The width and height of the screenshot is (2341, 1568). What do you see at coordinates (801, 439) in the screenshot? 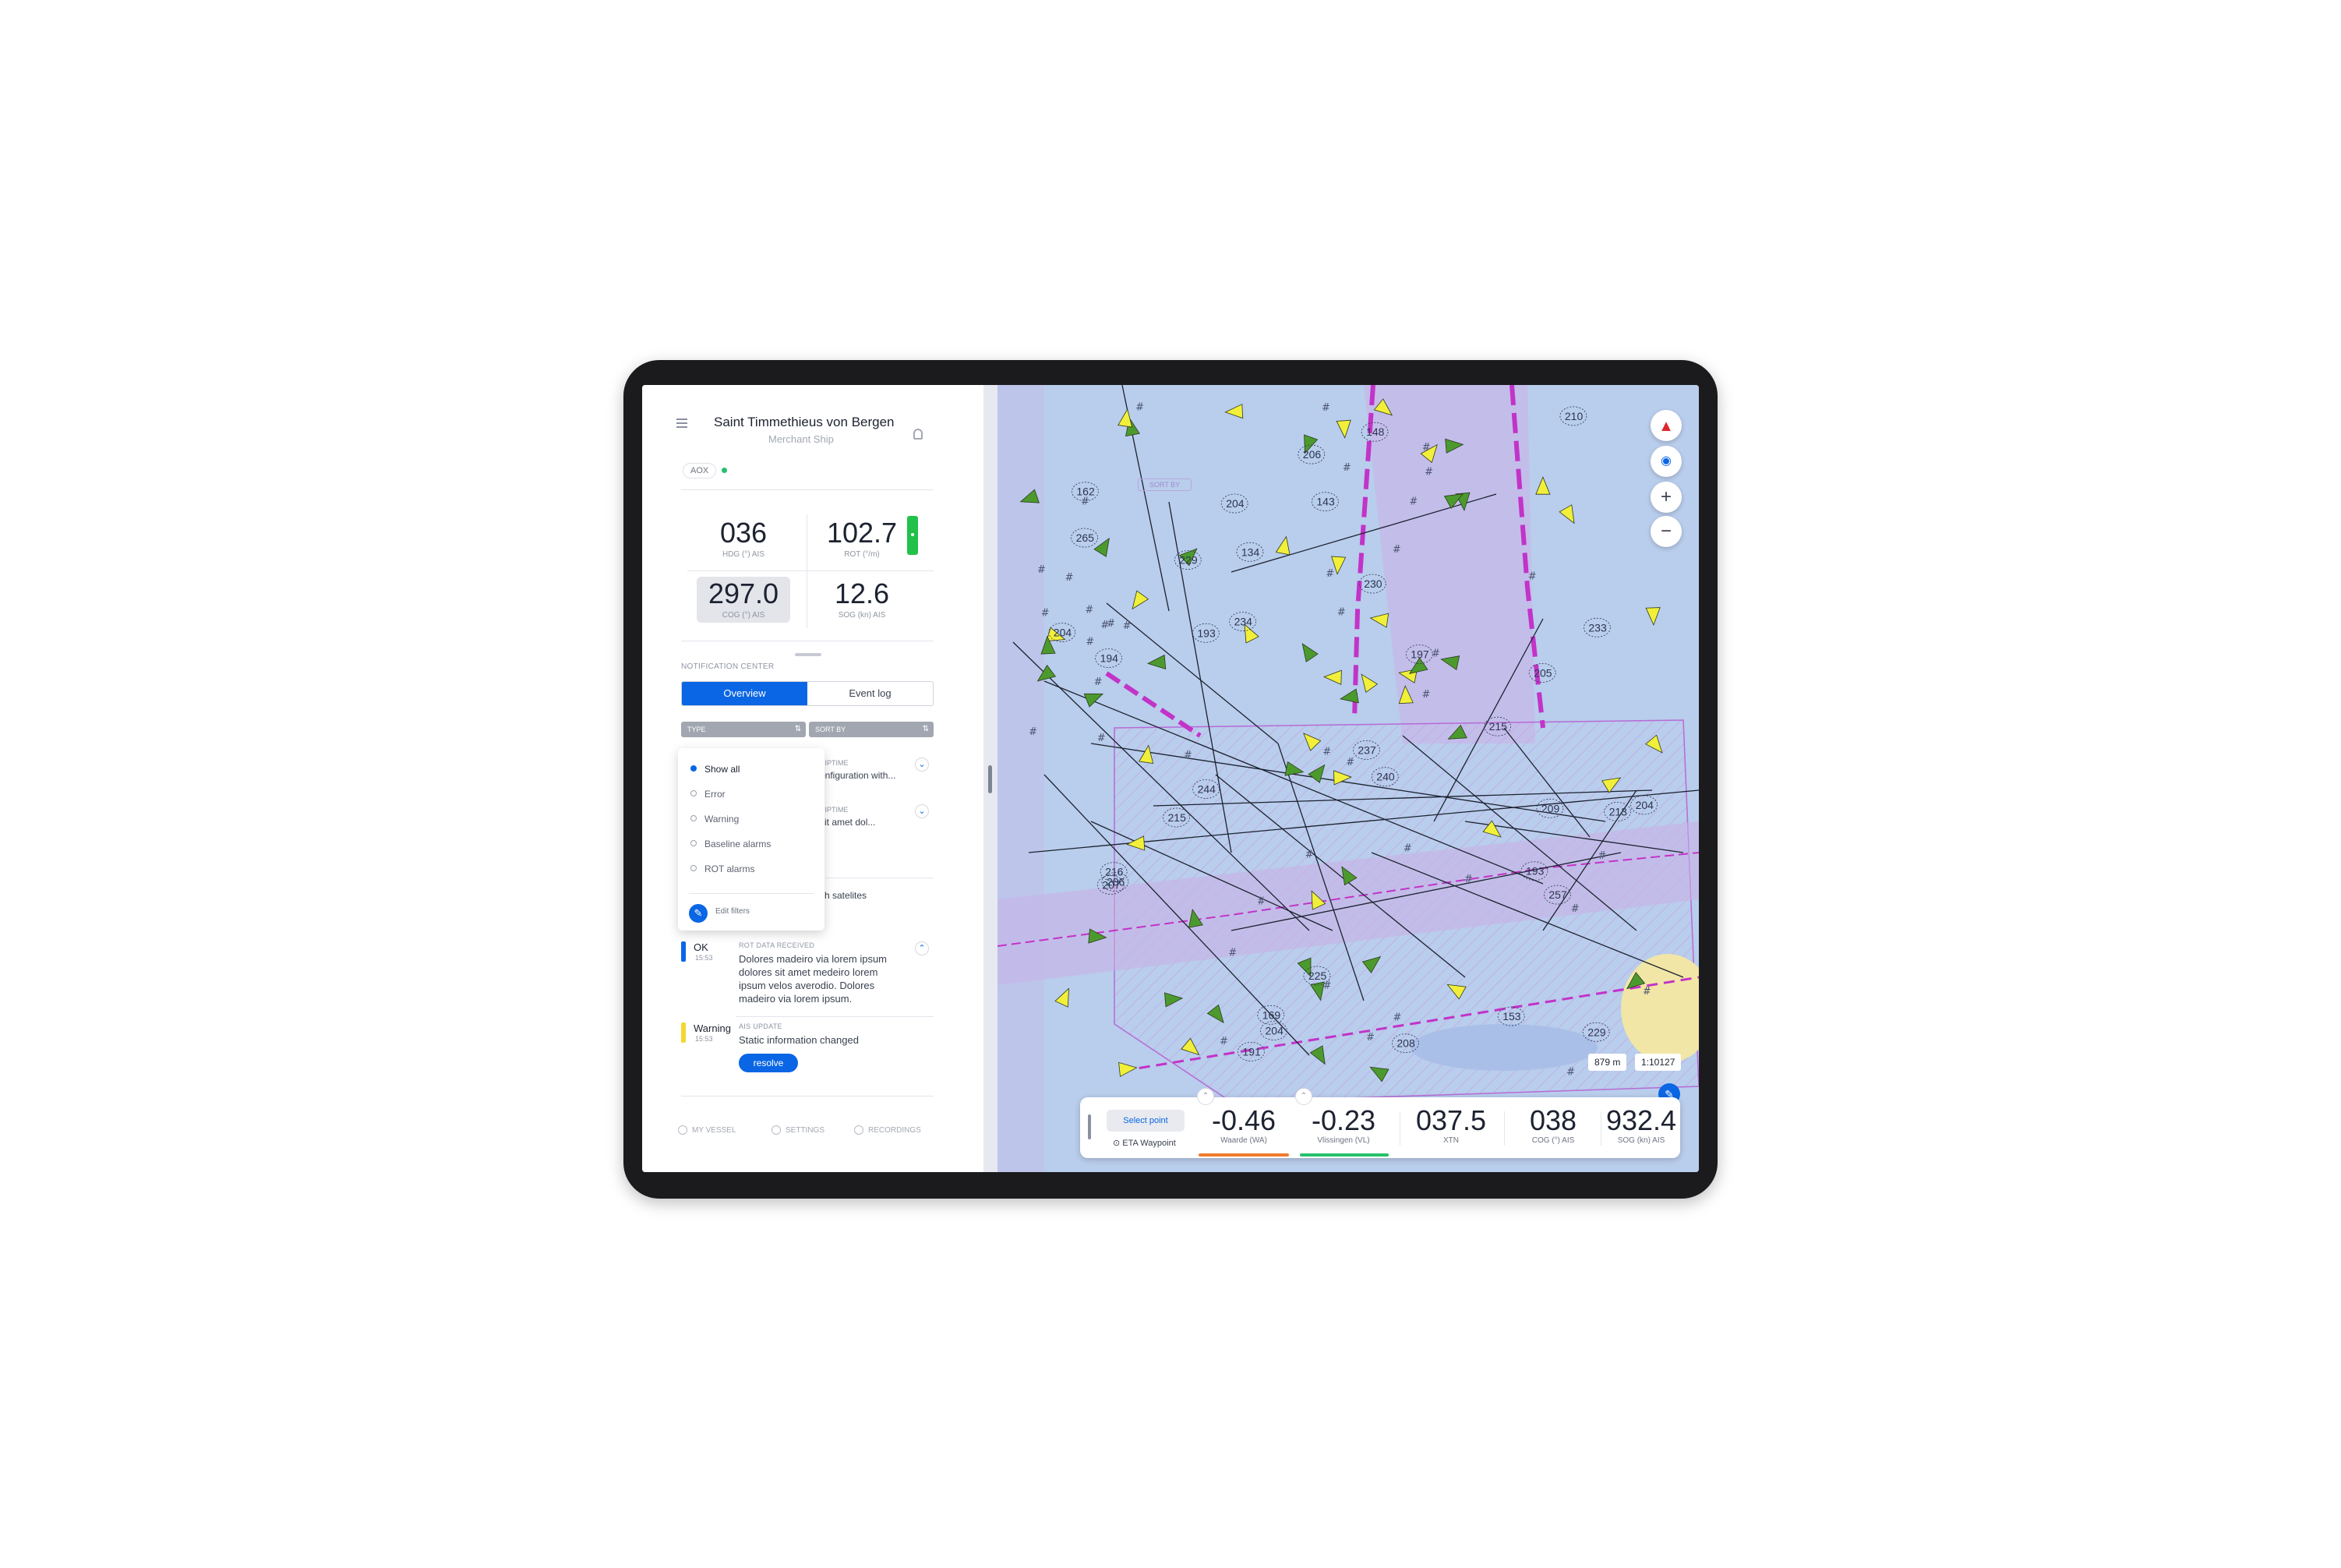
I see `vessel-type: Merchant Ship` at bounding box center [801, 439].